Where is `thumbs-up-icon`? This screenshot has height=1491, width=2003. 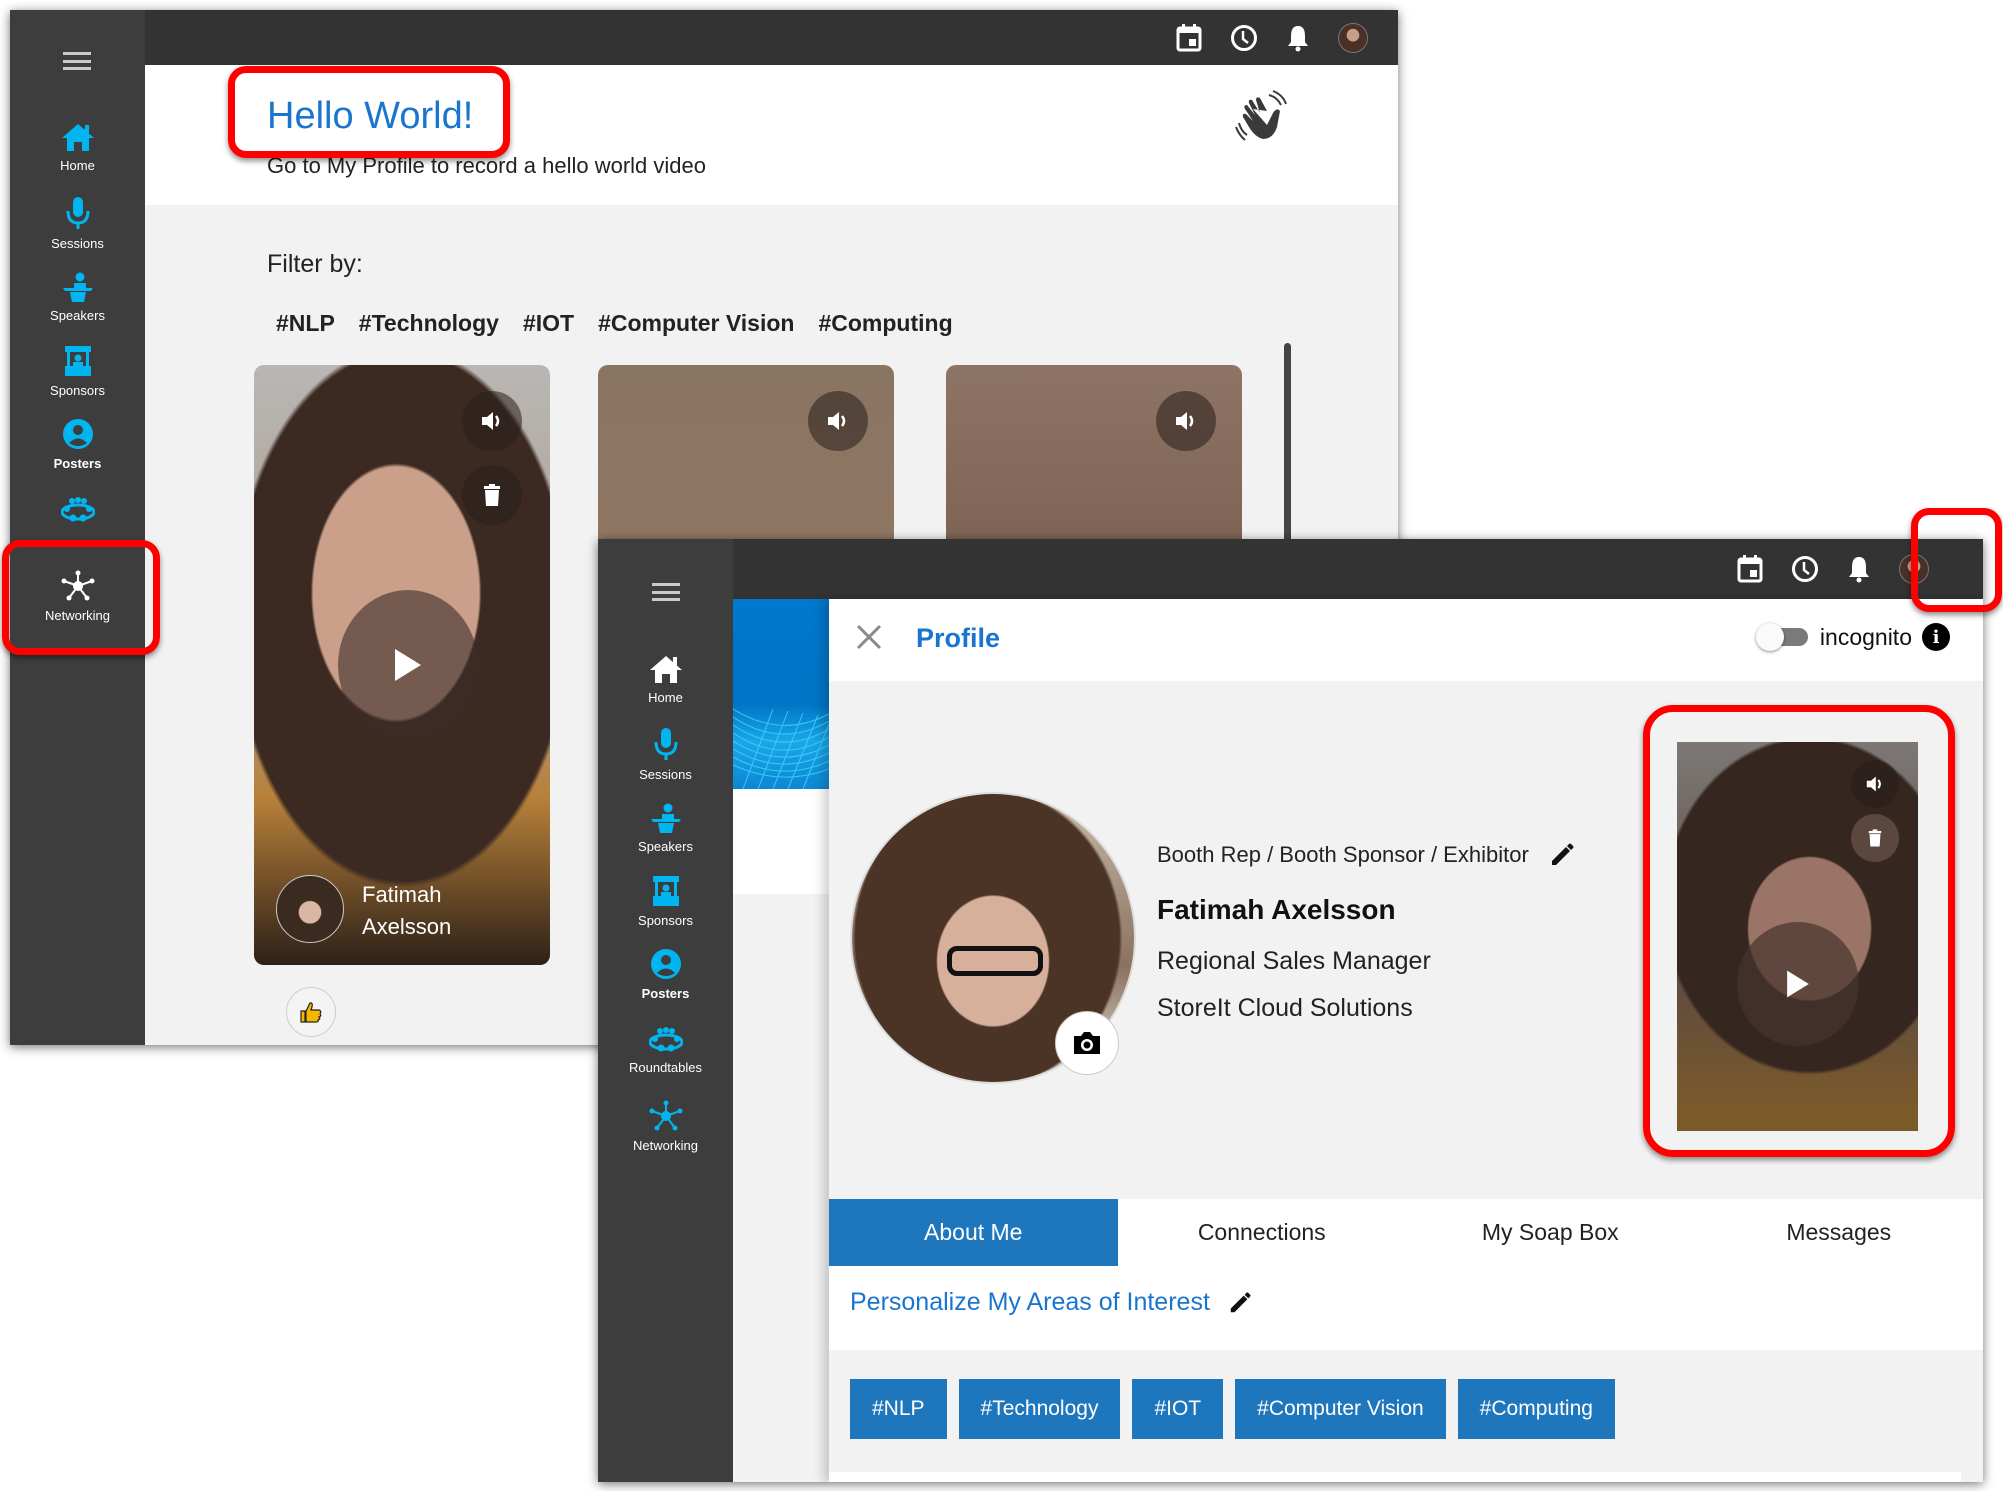 thumbs-up-icon is located at coordinates (311, 1012).